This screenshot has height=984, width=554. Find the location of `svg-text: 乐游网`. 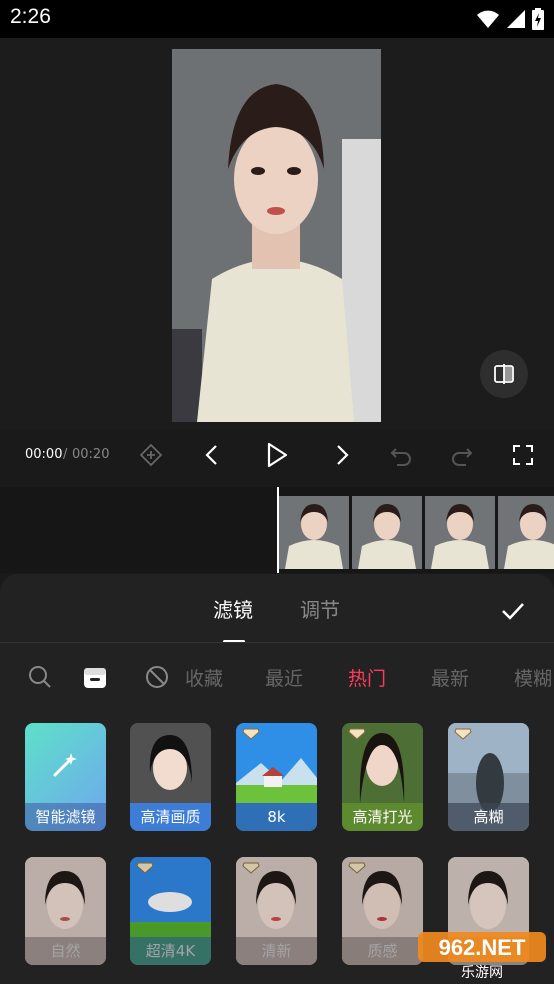

svg-text: 乐游网 is located at coordinates (482, 972).